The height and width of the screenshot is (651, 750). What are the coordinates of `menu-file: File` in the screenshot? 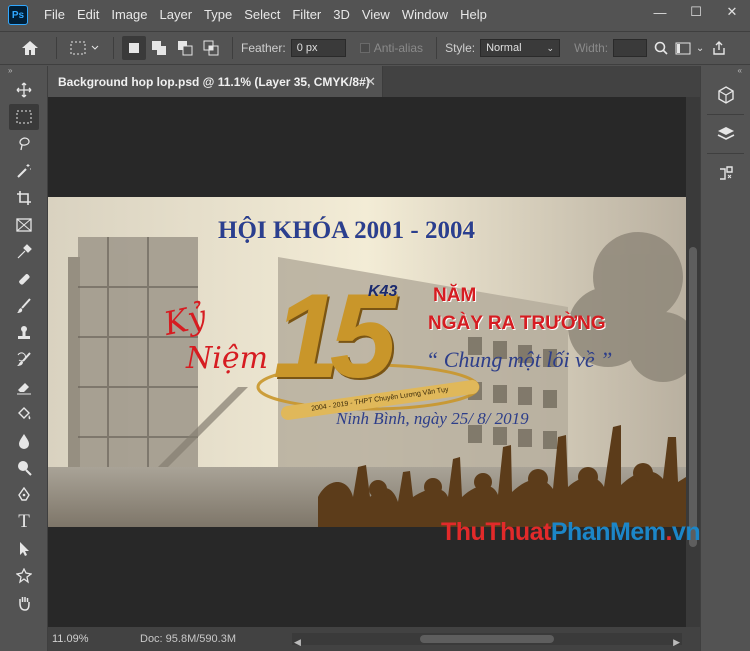 It's located at (54, 15).